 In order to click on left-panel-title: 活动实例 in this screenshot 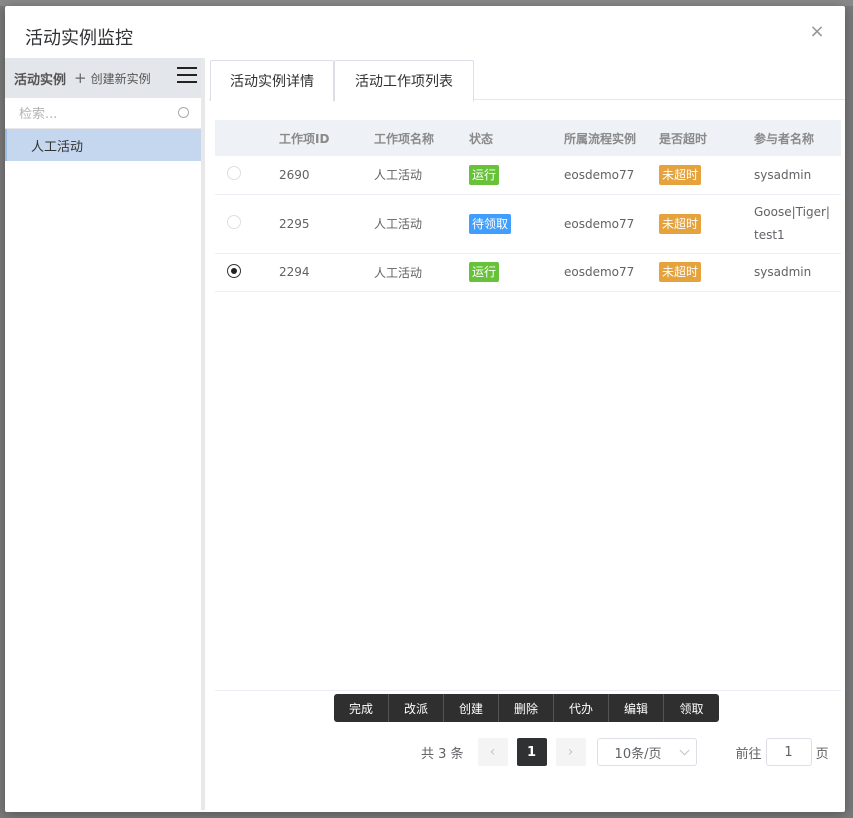, I will do `click(40, 80)`.